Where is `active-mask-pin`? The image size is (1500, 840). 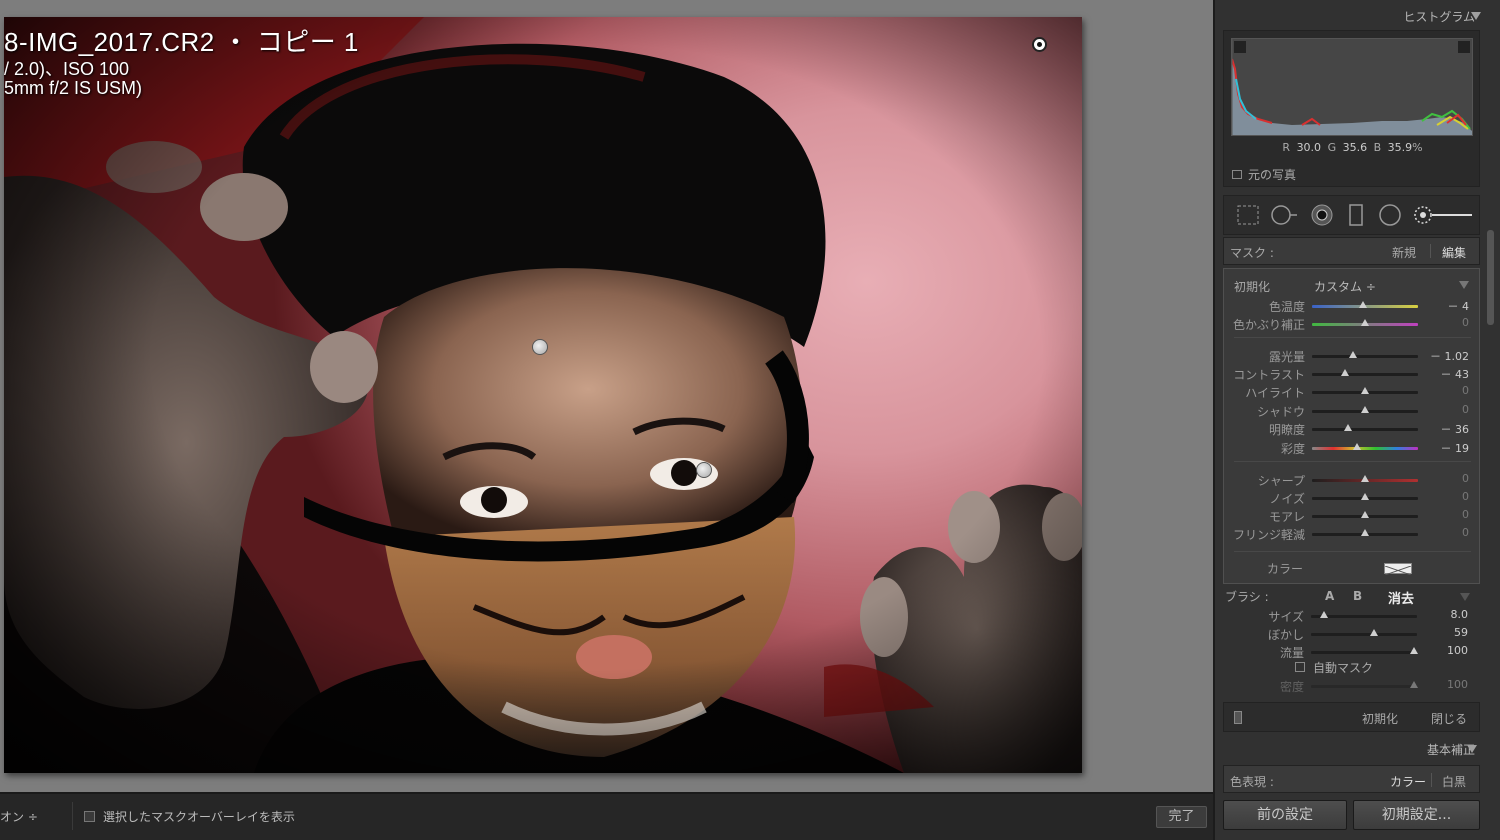
active-mask-pin is located at coordinates (1039, 44).